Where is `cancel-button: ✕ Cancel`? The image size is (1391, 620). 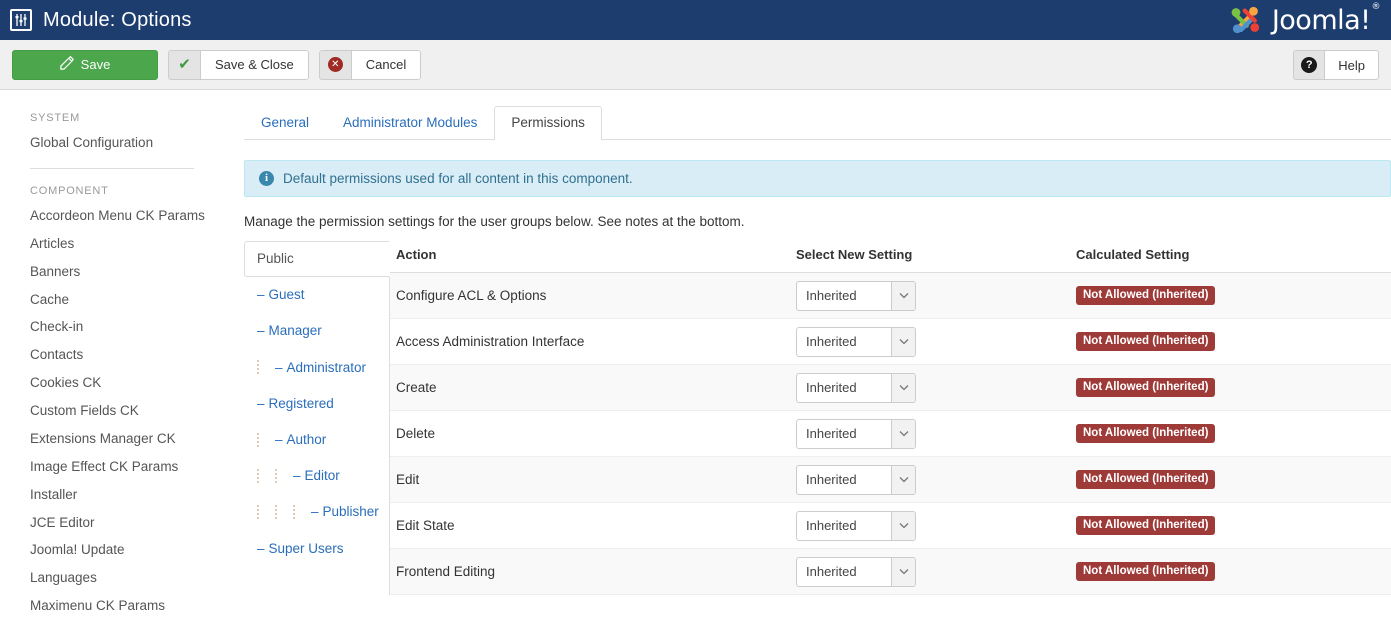 cancel-button: ✕ Cancel is located at coordinates (370, 64).